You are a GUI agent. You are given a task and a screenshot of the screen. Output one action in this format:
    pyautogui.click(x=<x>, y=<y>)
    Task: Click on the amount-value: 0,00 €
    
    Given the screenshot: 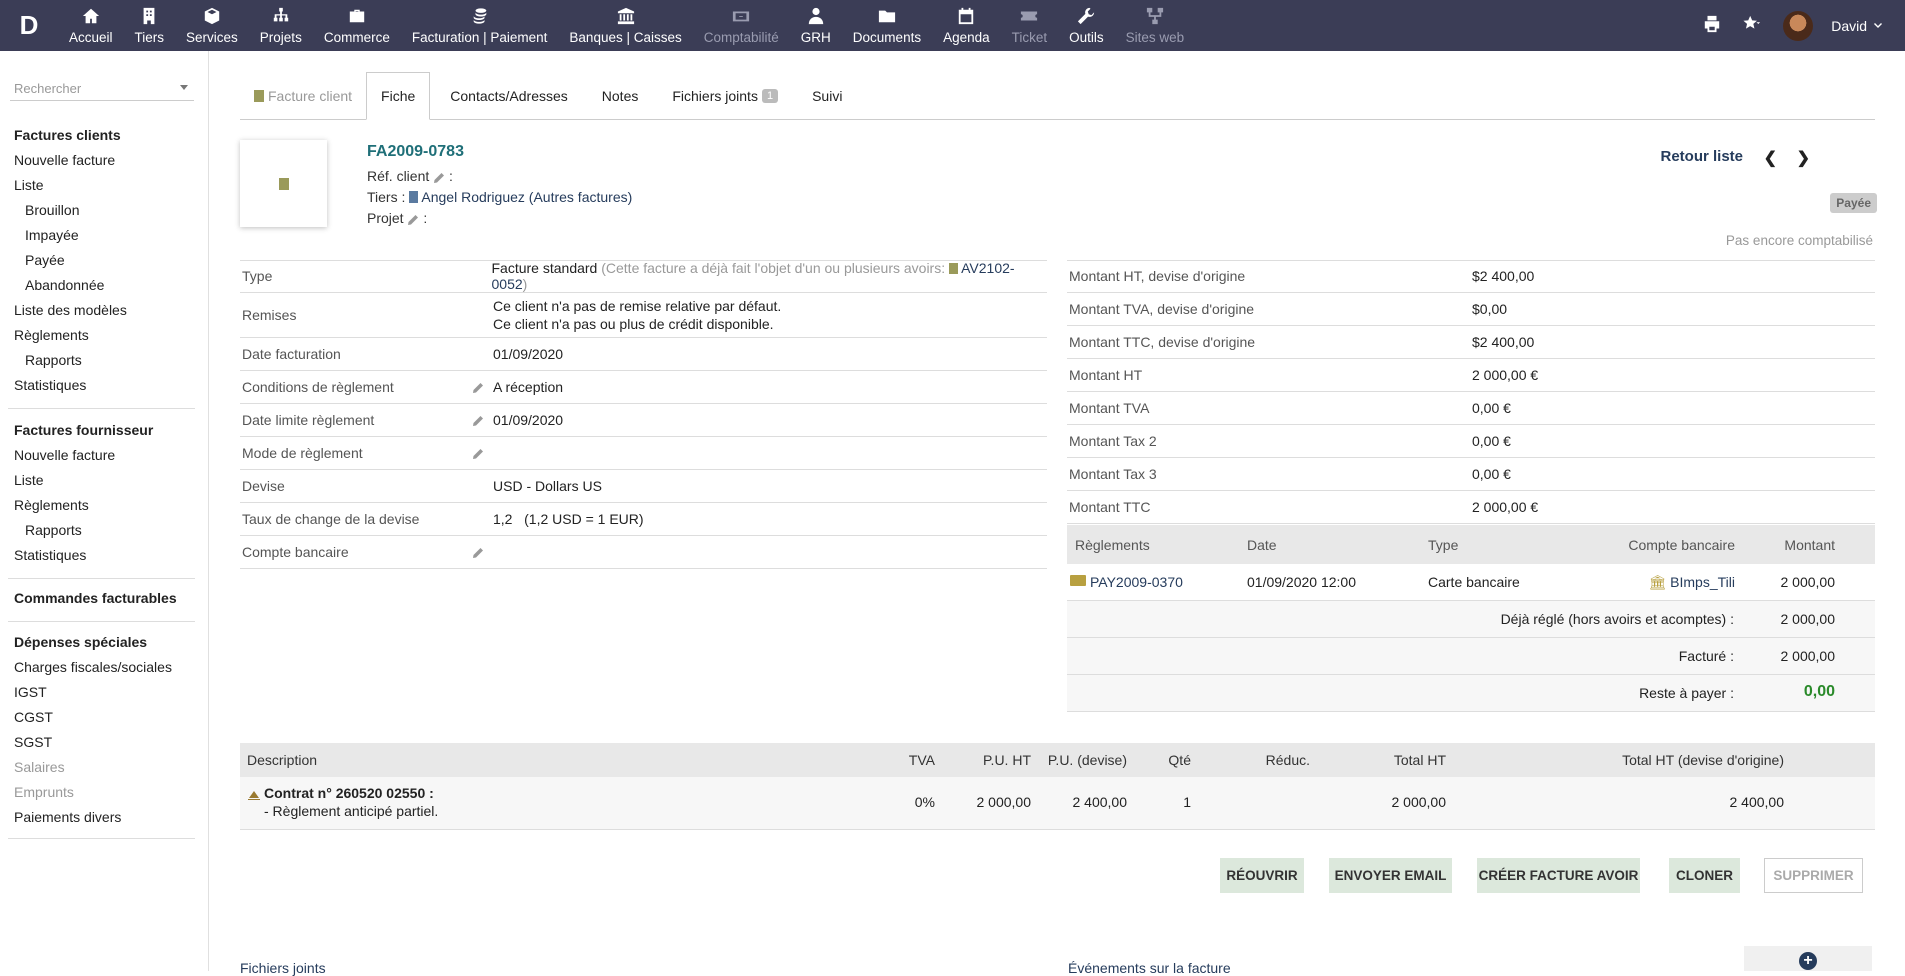 What is the action you would take?
    pyautogui.click(x=1491, y=441)
    